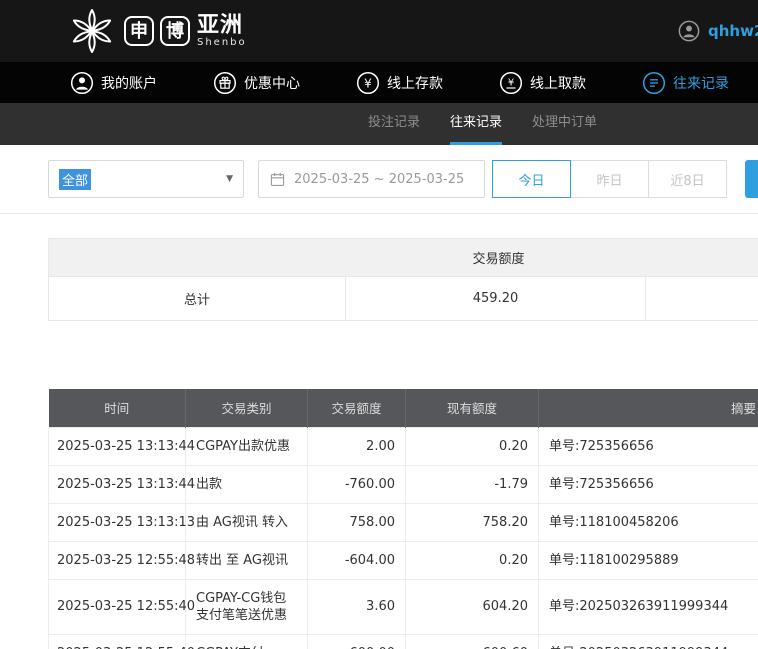 The image size is (758, 649). What do you see at coordinates (476, 124) in the screenshot?
I see `tab-transaction-records: 往来记录` at bounding box center [476, 124].